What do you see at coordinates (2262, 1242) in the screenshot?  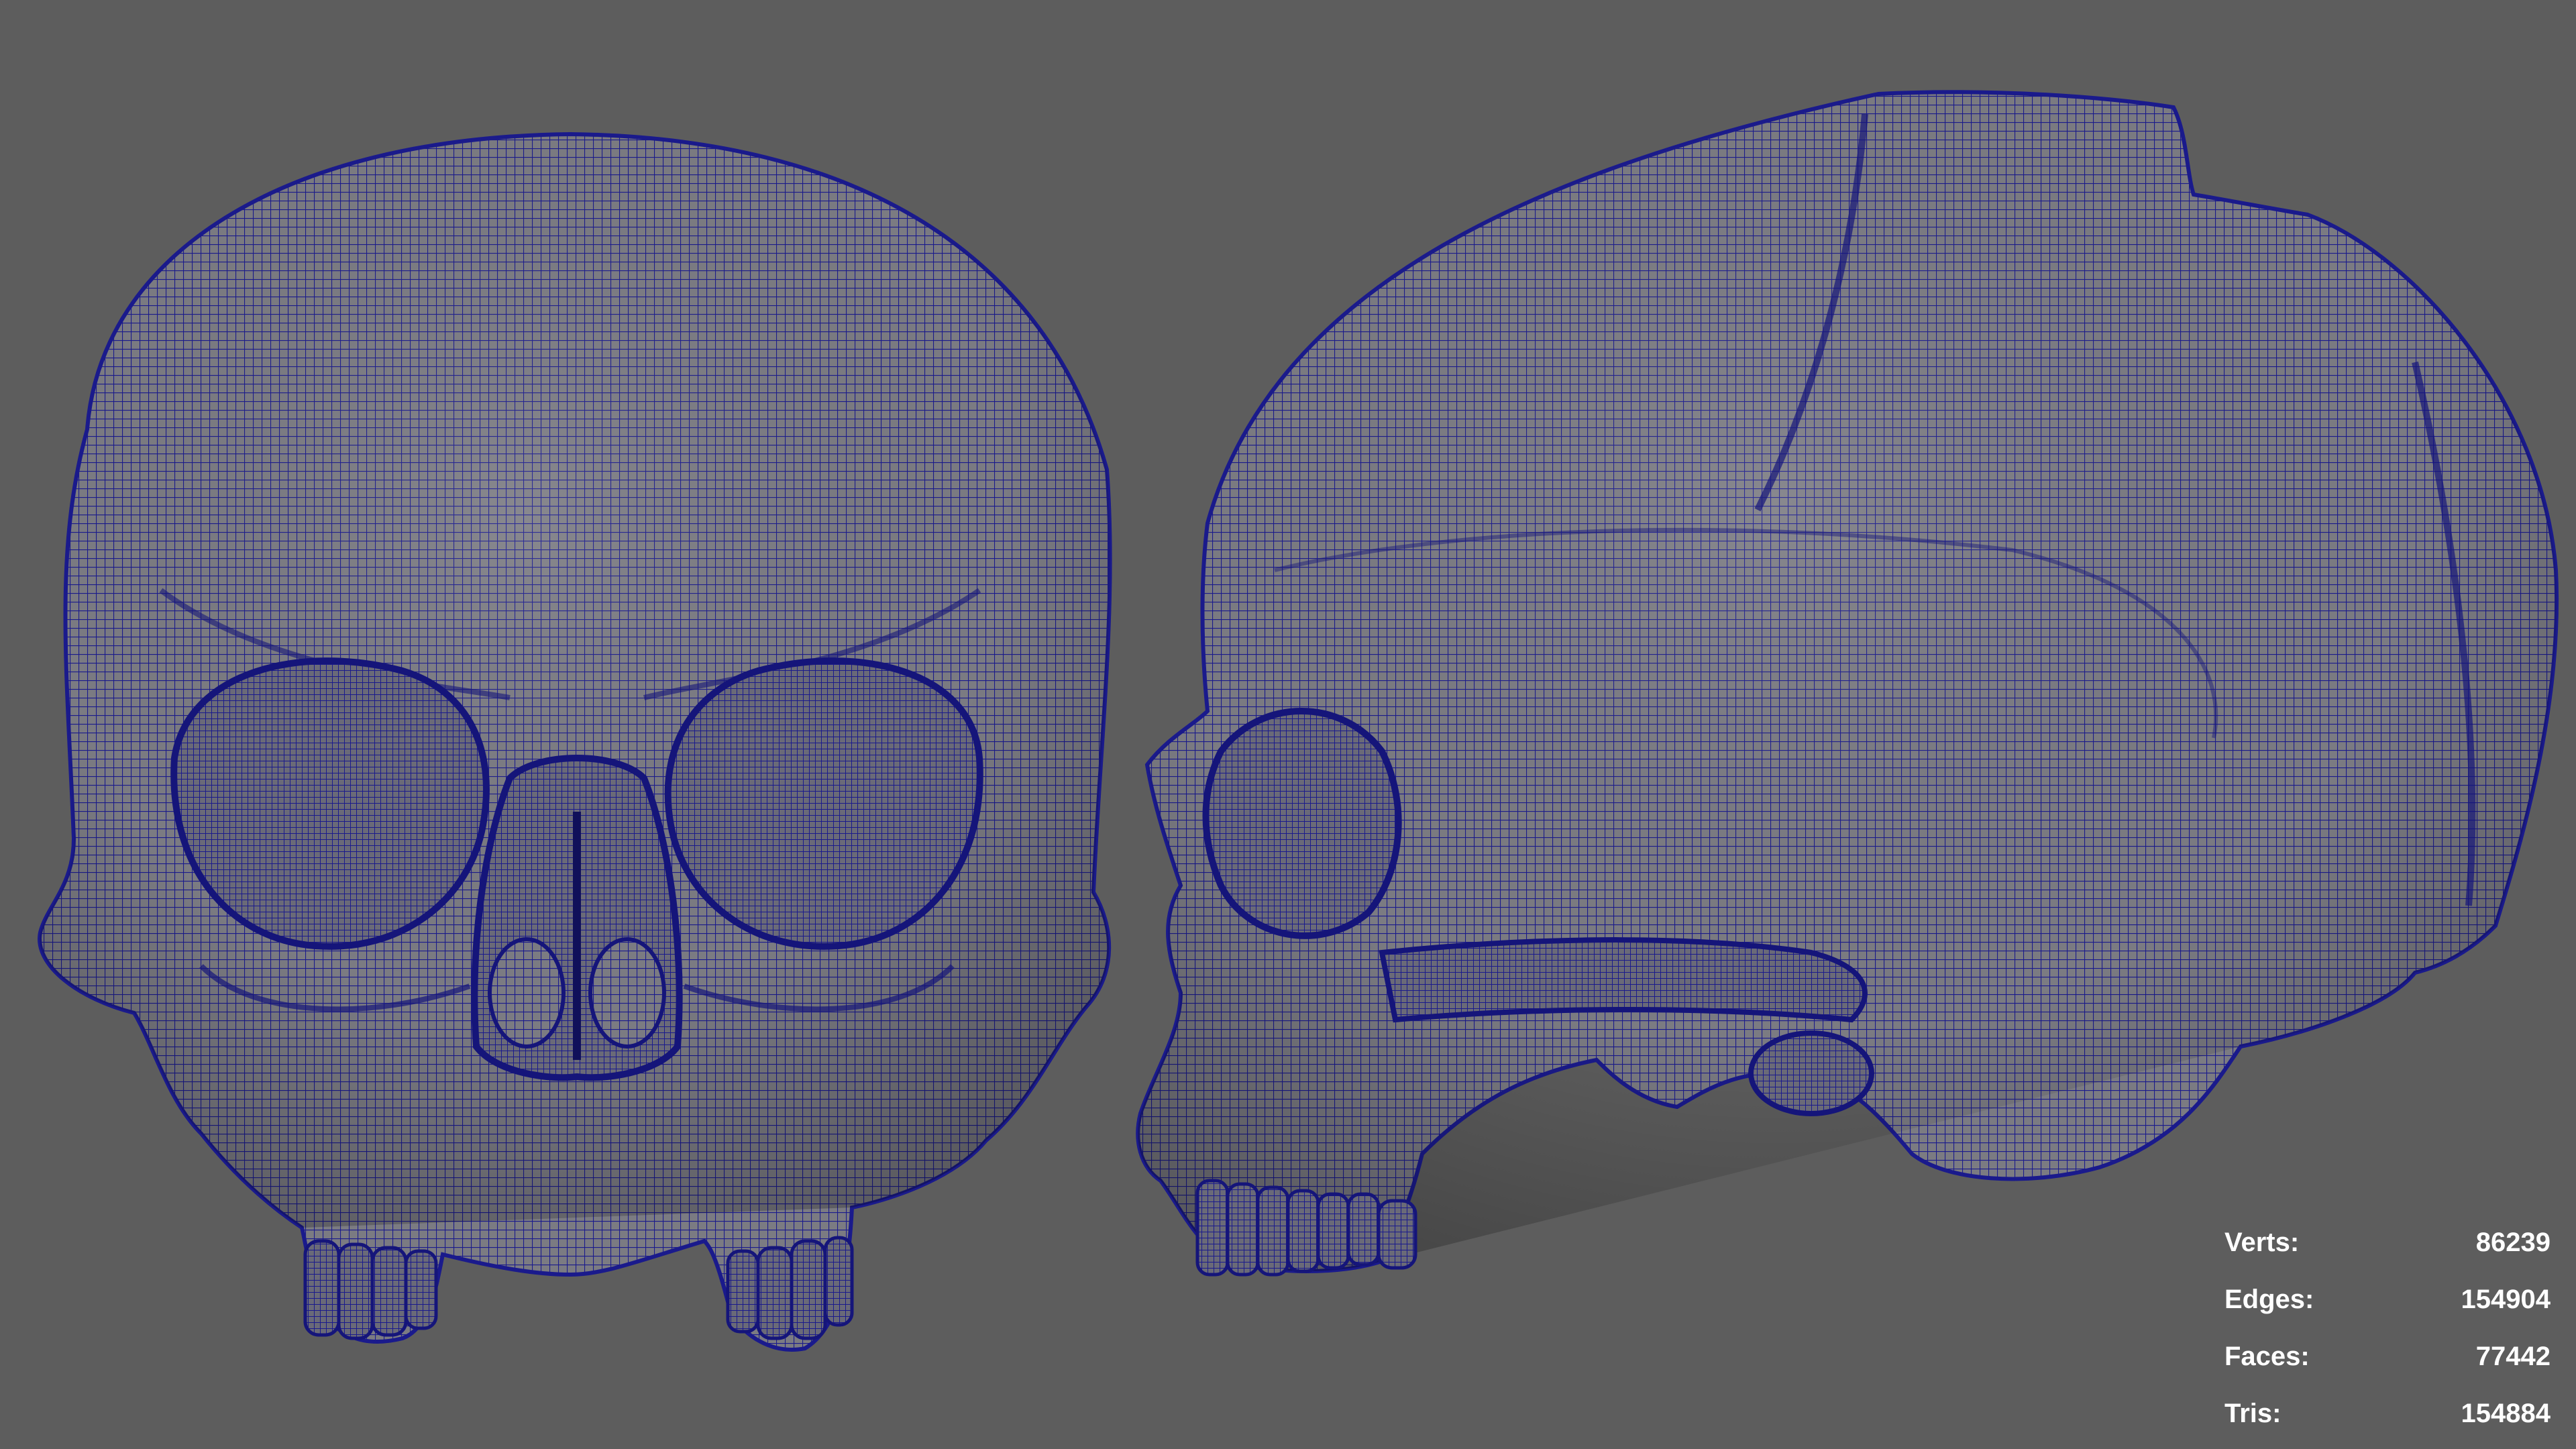 I see `hud-label: Verts:` at bounding box center [2262, 1242].